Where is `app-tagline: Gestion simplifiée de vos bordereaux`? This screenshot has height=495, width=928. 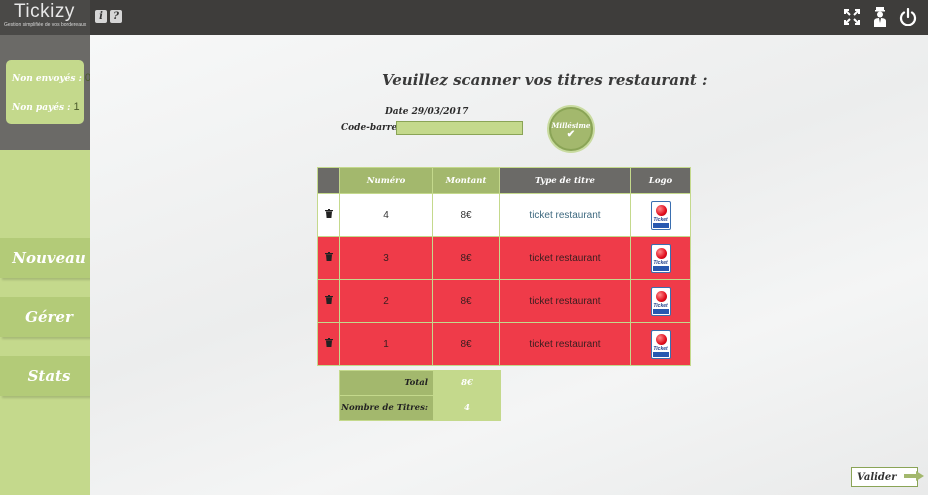
app-tagline: Gestion simplifiée de vos bordereaux is located at coordinates (45, 25).